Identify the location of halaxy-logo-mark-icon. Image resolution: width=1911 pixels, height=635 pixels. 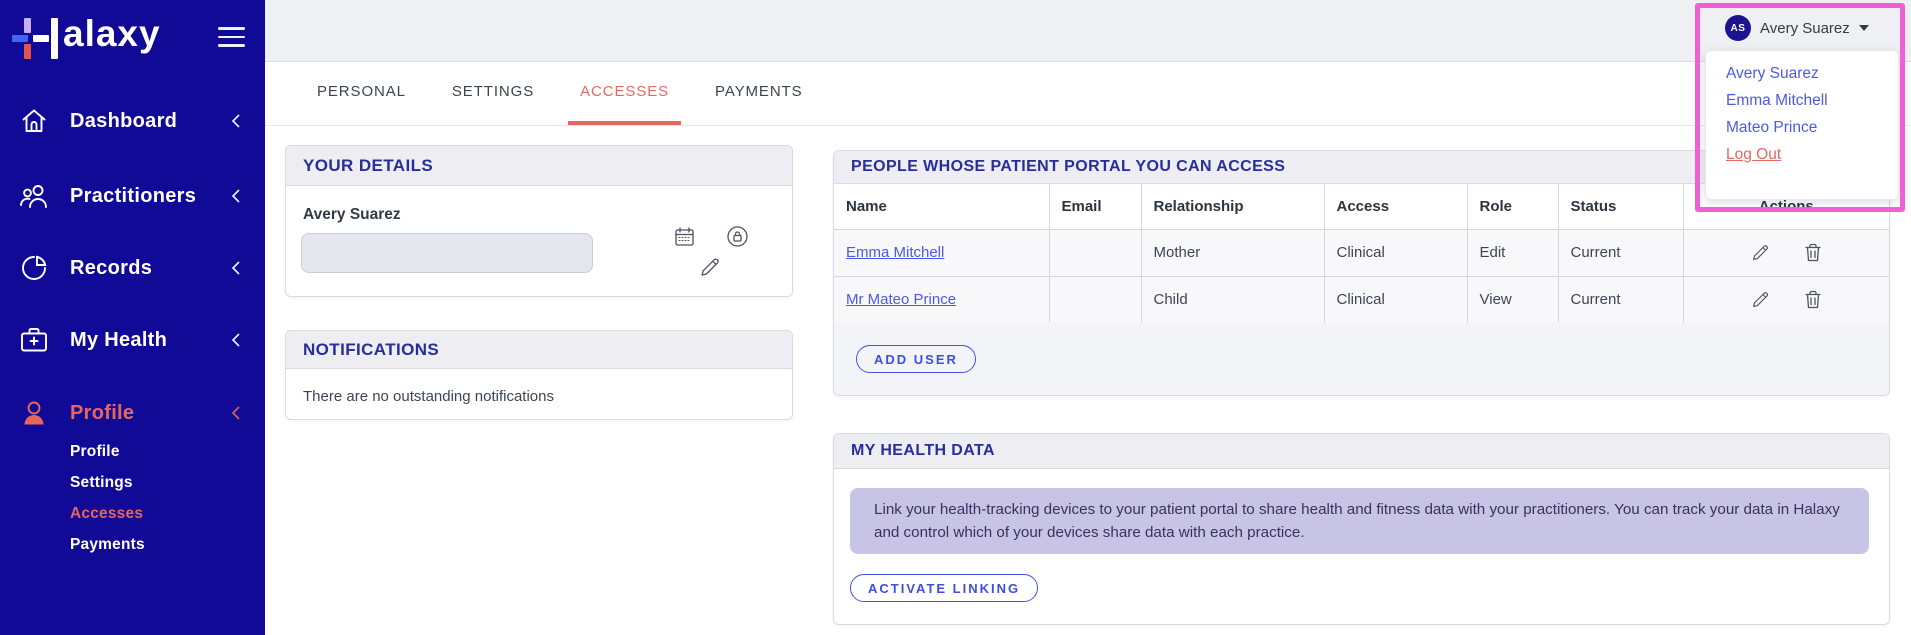
(36, 34).